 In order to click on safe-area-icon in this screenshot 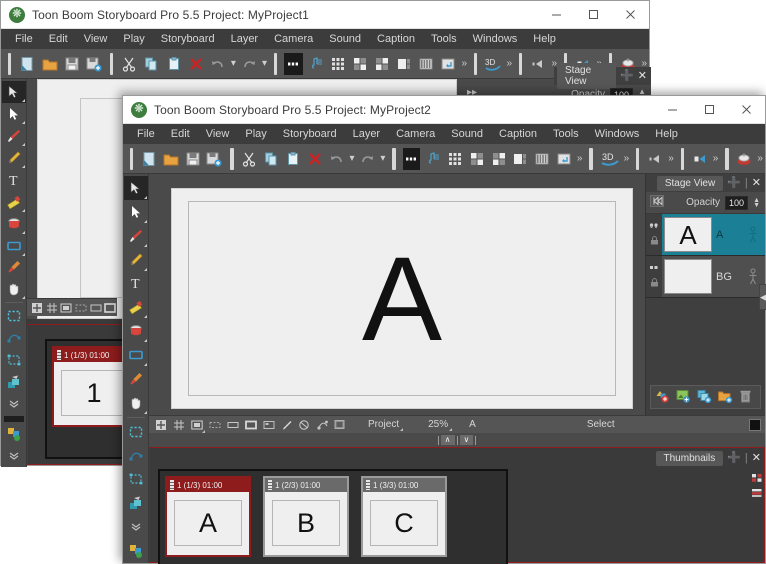, I will do `click(81, 308)`.